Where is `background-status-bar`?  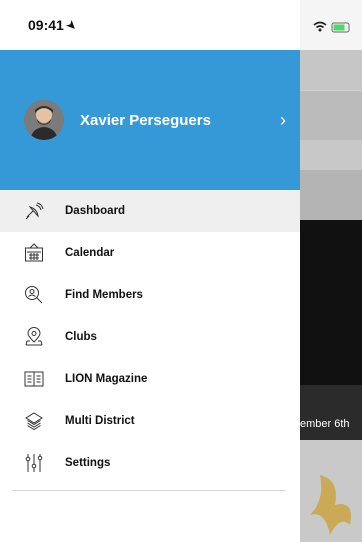
background-status-bar is located at coordinates (331, 25).